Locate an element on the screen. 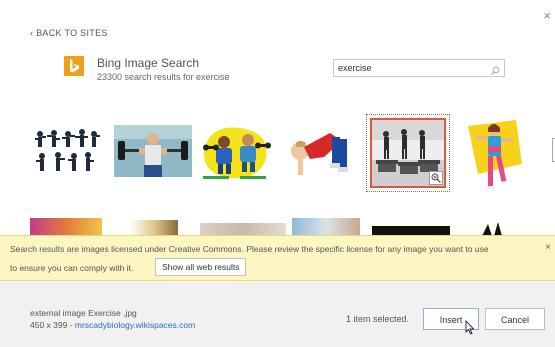 The image size is (555, 347). source-site-link: mrscadybiology.wikispaces.com is located at coordinates (135, 325).